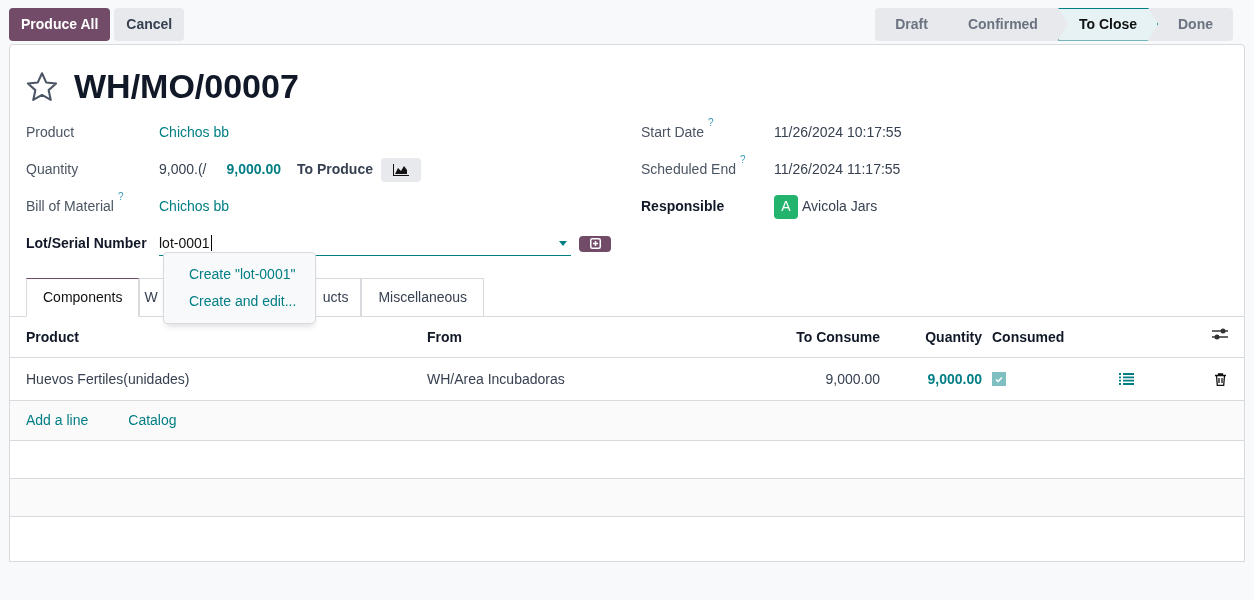 The width and height of the screenshot is (1254, 600). Describe the element at coordinates (1126, 379) in the screenshot. I see `list-icon` at that location.